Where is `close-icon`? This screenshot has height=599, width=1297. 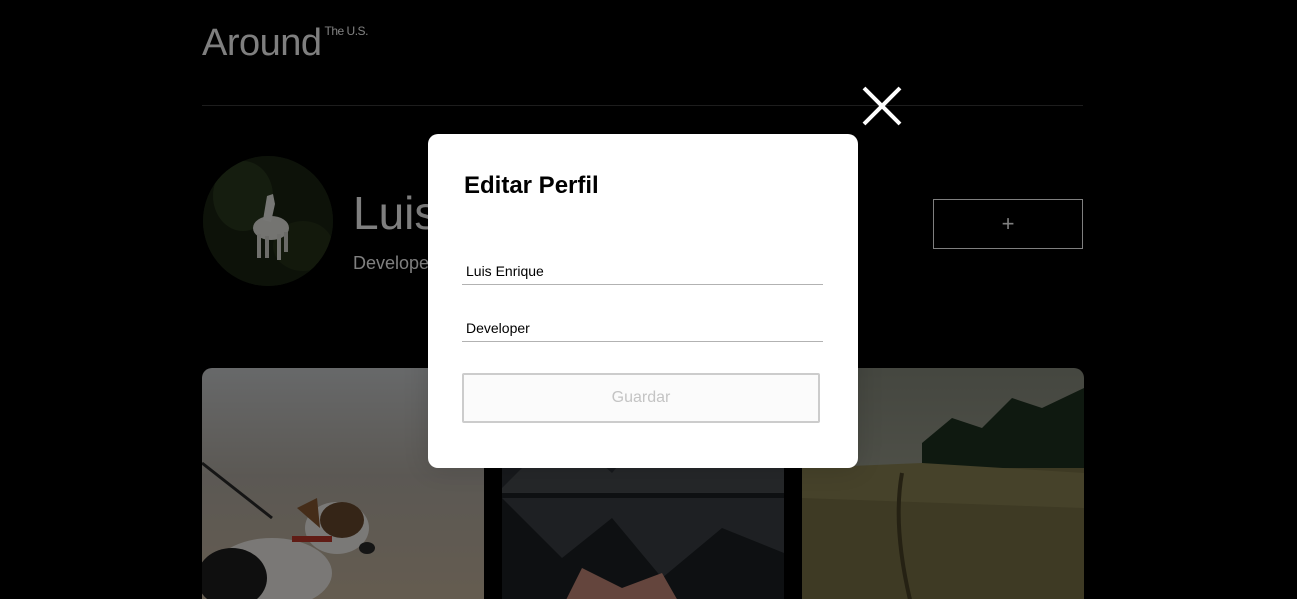
close-icon is located at coordinates (882, 106).